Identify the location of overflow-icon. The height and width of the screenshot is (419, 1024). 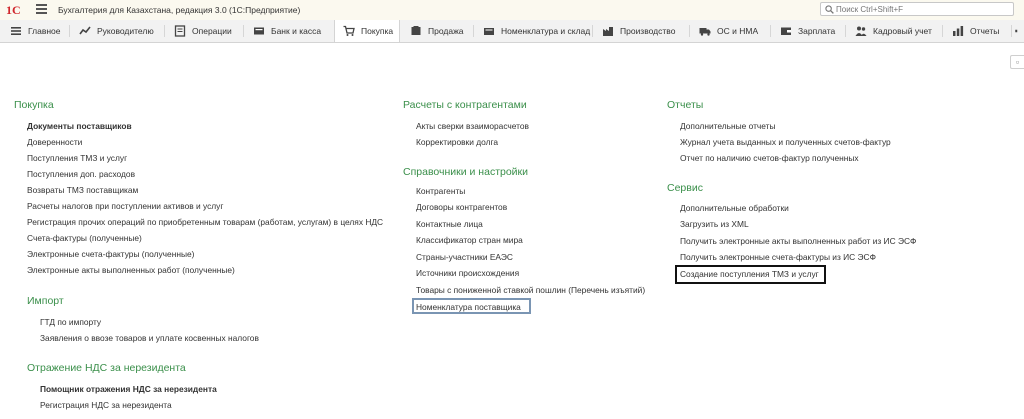
(1016, 31).